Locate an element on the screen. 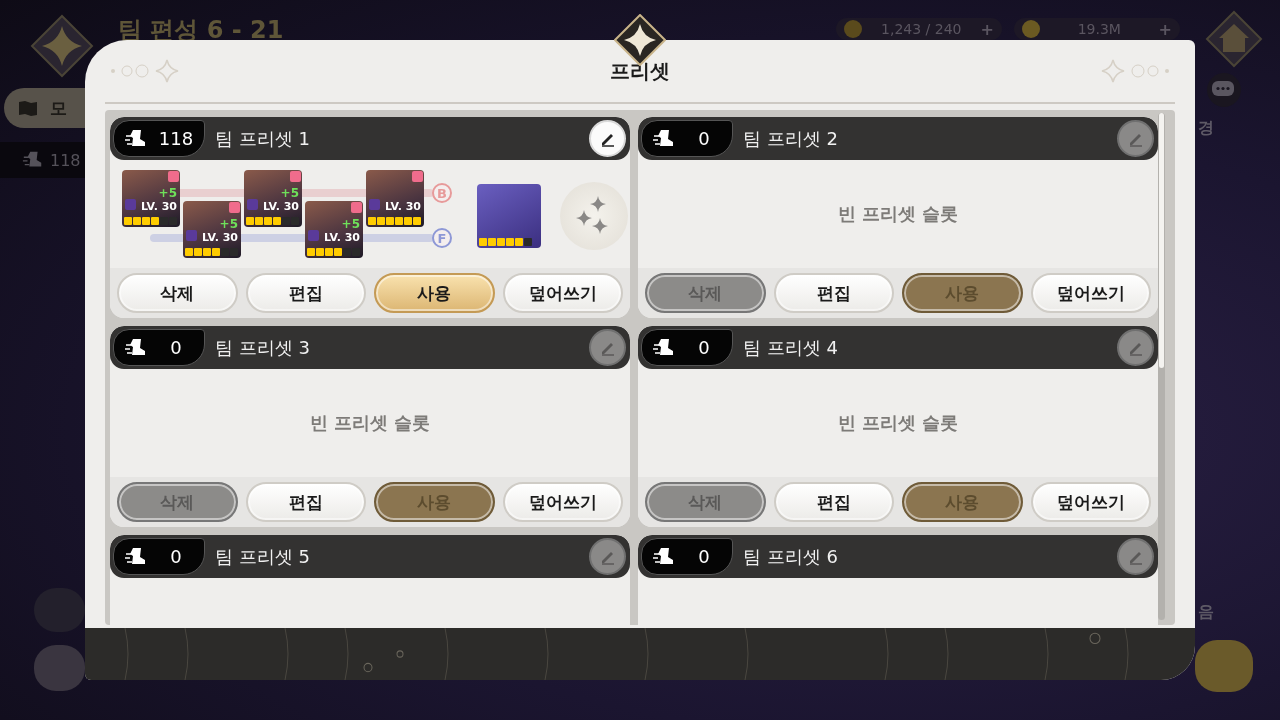 This screenshot has width=1280, height=720. pet-portrait is located at coordinates (509, 216).